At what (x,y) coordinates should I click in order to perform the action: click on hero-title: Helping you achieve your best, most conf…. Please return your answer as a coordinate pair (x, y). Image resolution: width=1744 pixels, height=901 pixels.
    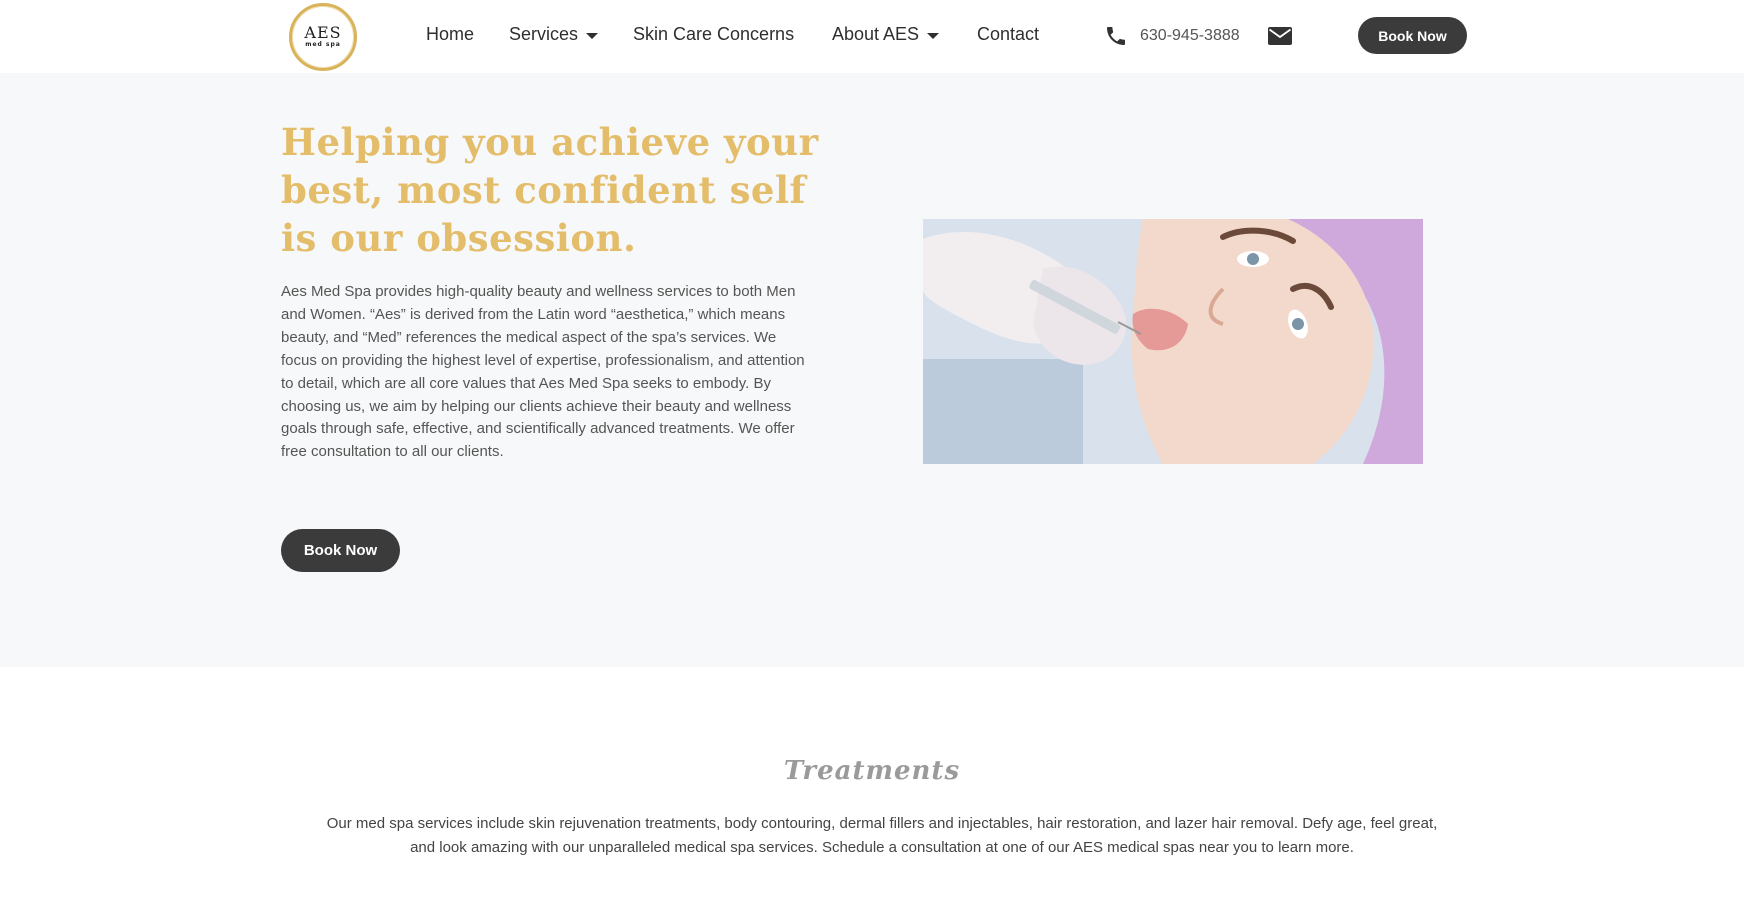
    Looking at the image, I should click on (550, 190).